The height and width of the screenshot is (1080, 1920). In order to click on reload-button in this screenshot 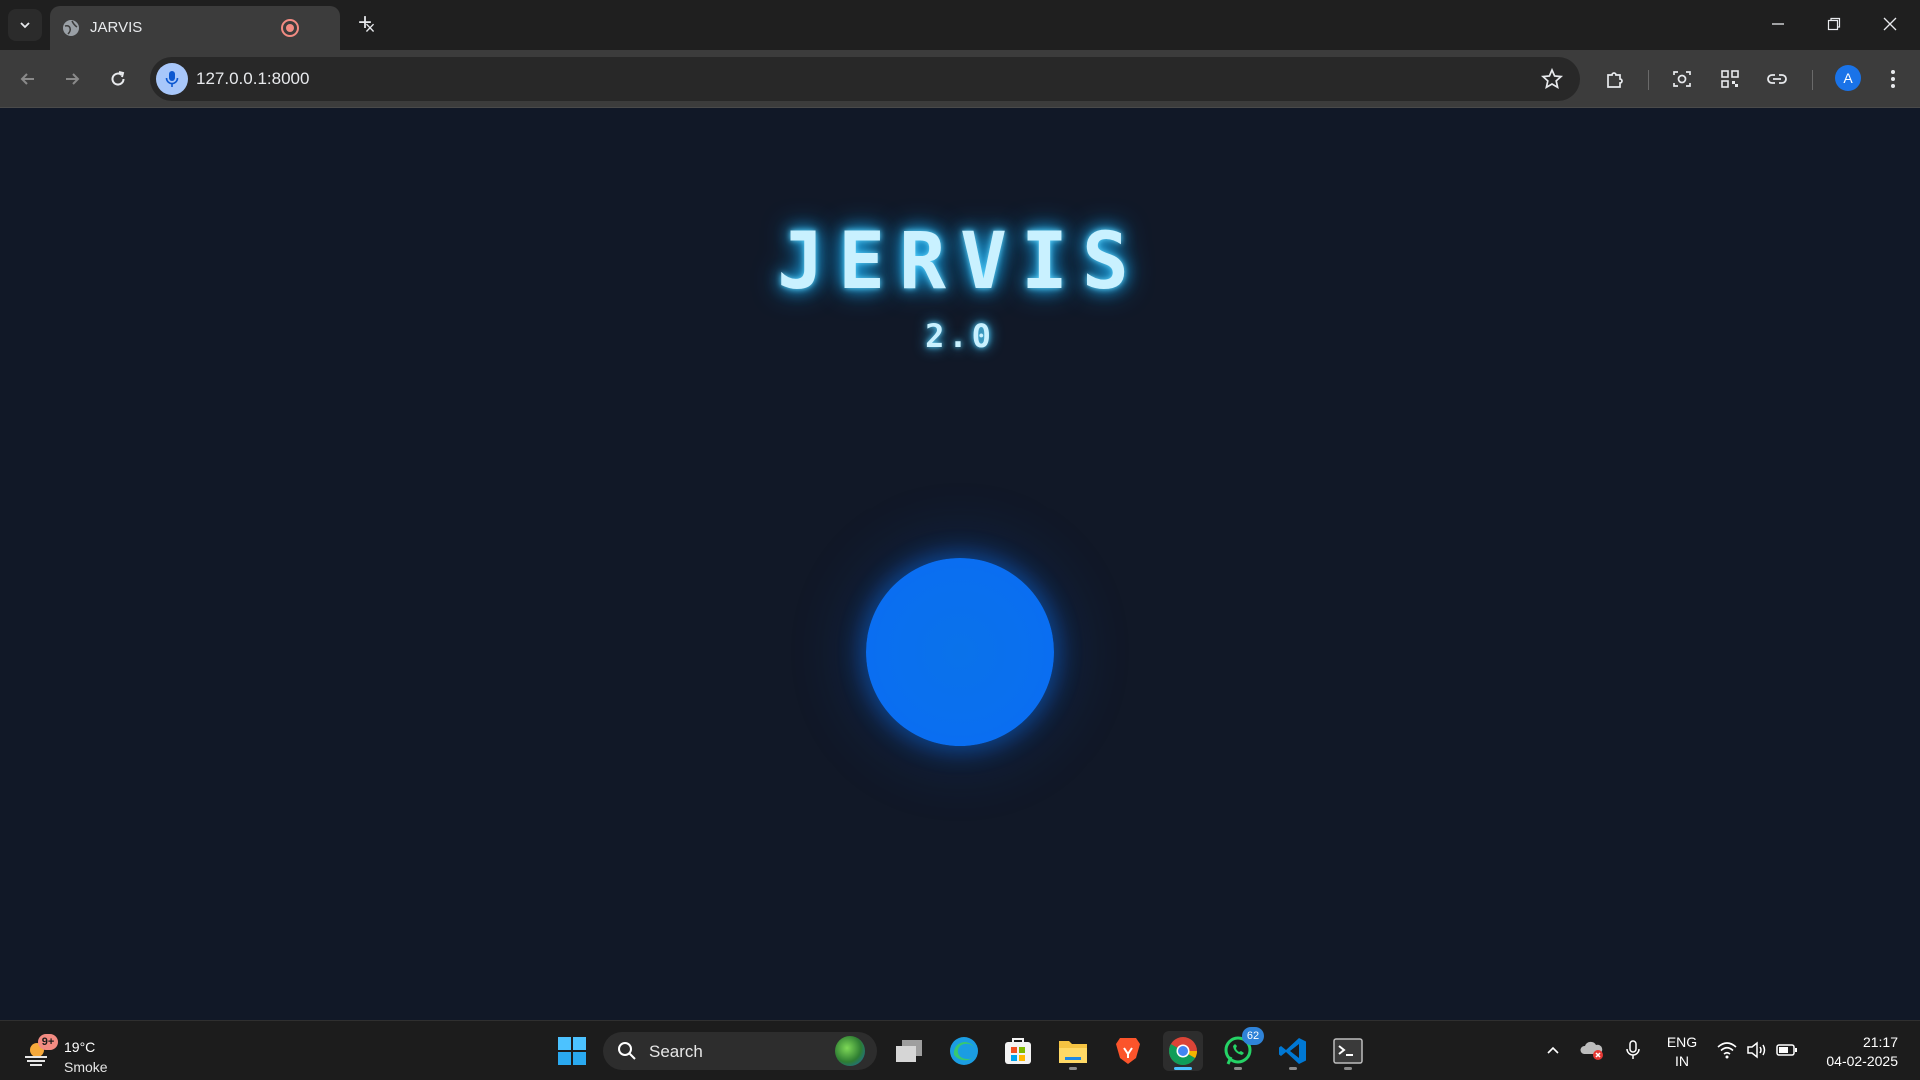, I will do `click(118, 79)`.